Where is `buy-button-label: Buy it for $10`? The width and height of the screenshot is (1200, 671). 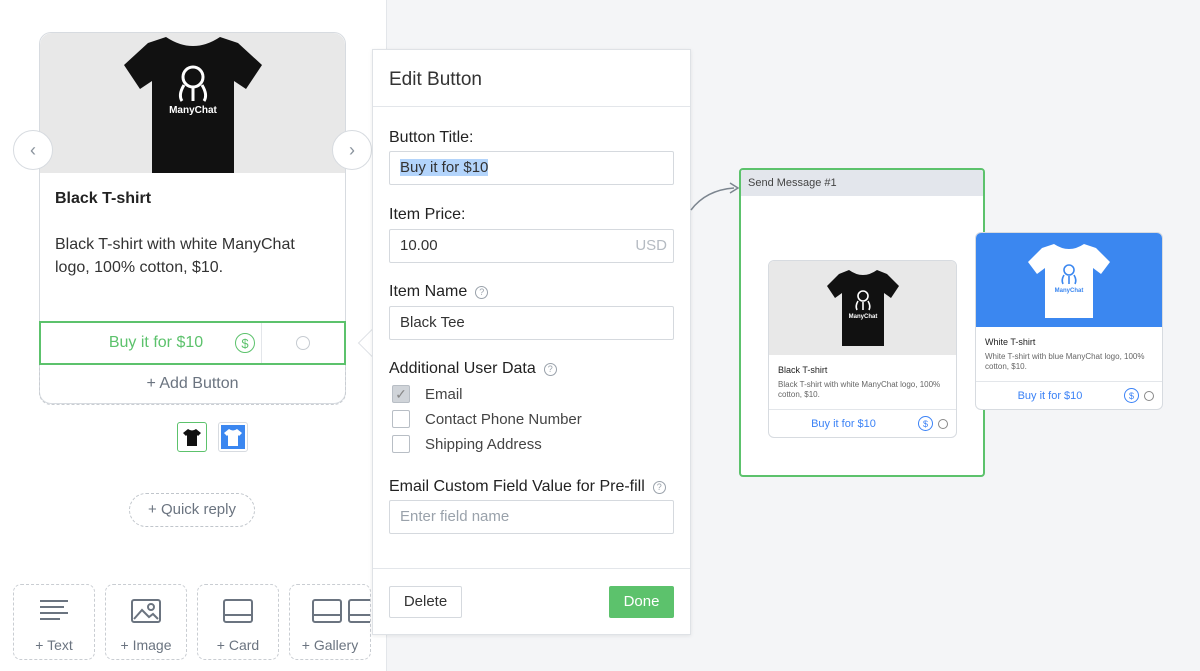
buy-button-label: Buy it for $10 is located at coordinates (156, 342).